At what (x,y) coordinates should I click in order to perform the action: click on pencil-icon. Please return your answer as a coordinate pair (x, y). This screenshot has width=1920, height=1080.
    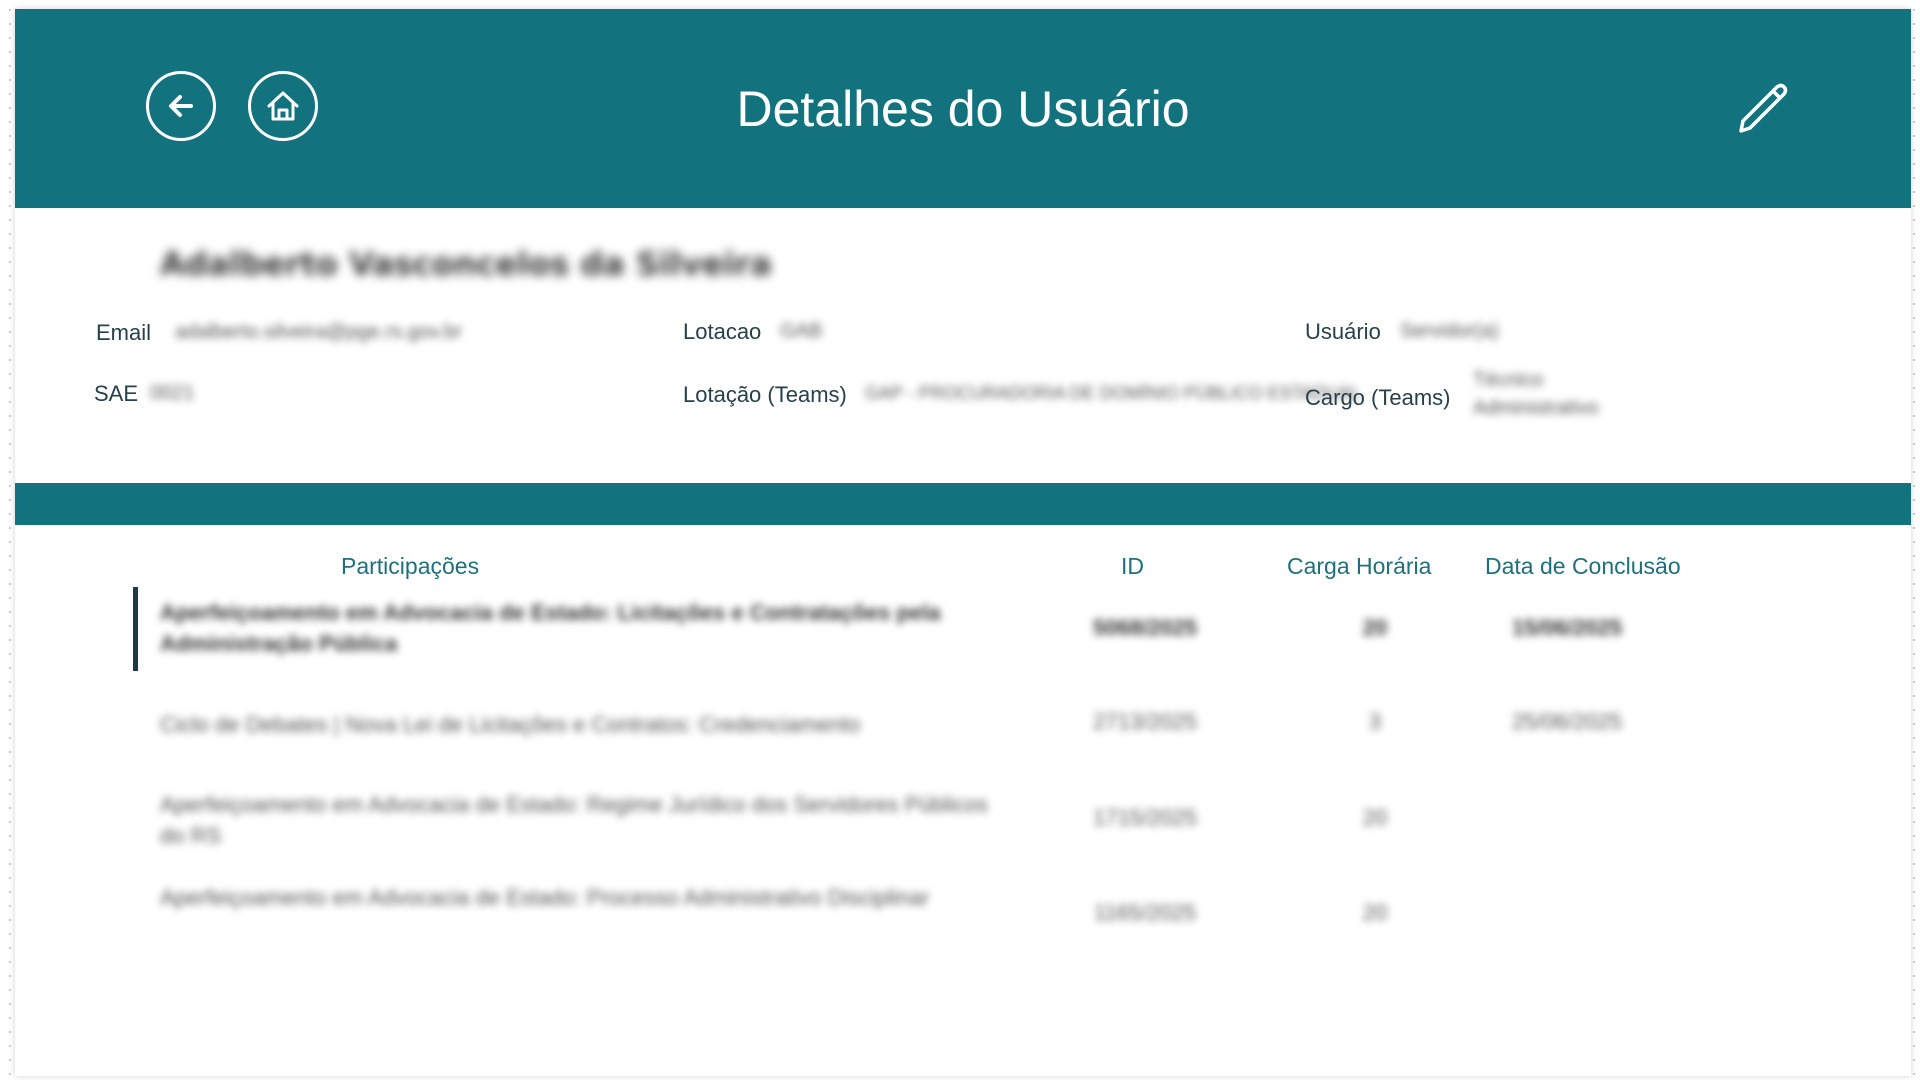
    Looking at the image, I should click on (1763, 108).